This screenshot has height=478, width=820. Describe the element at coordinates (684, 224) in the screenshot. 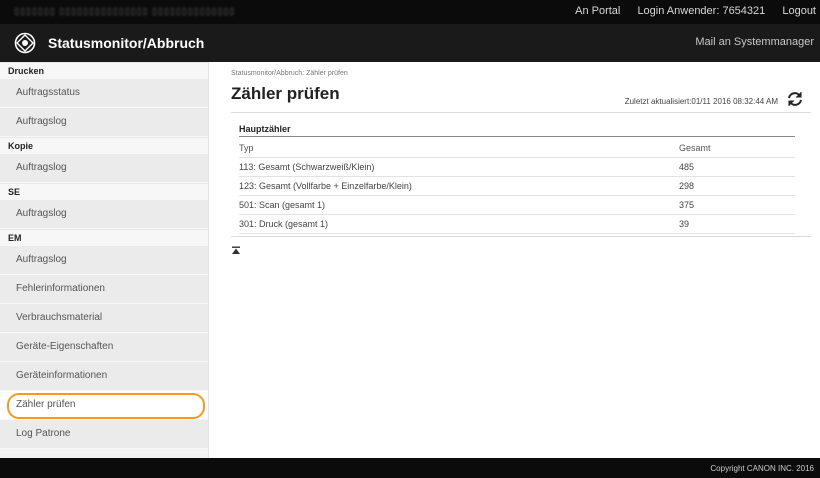

I see `counter-value: 39` at that location.